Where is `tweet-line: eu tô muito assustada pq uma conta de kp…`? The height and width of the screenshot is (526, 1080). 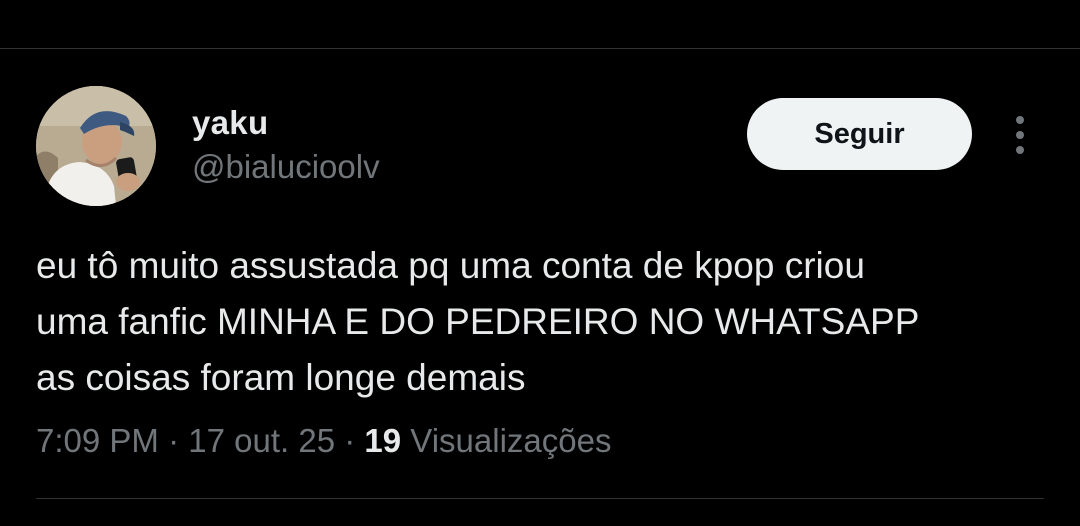
tweet-line: eu tô muito assustada pq uma conta de kp… is located at coordinates (450, 265).